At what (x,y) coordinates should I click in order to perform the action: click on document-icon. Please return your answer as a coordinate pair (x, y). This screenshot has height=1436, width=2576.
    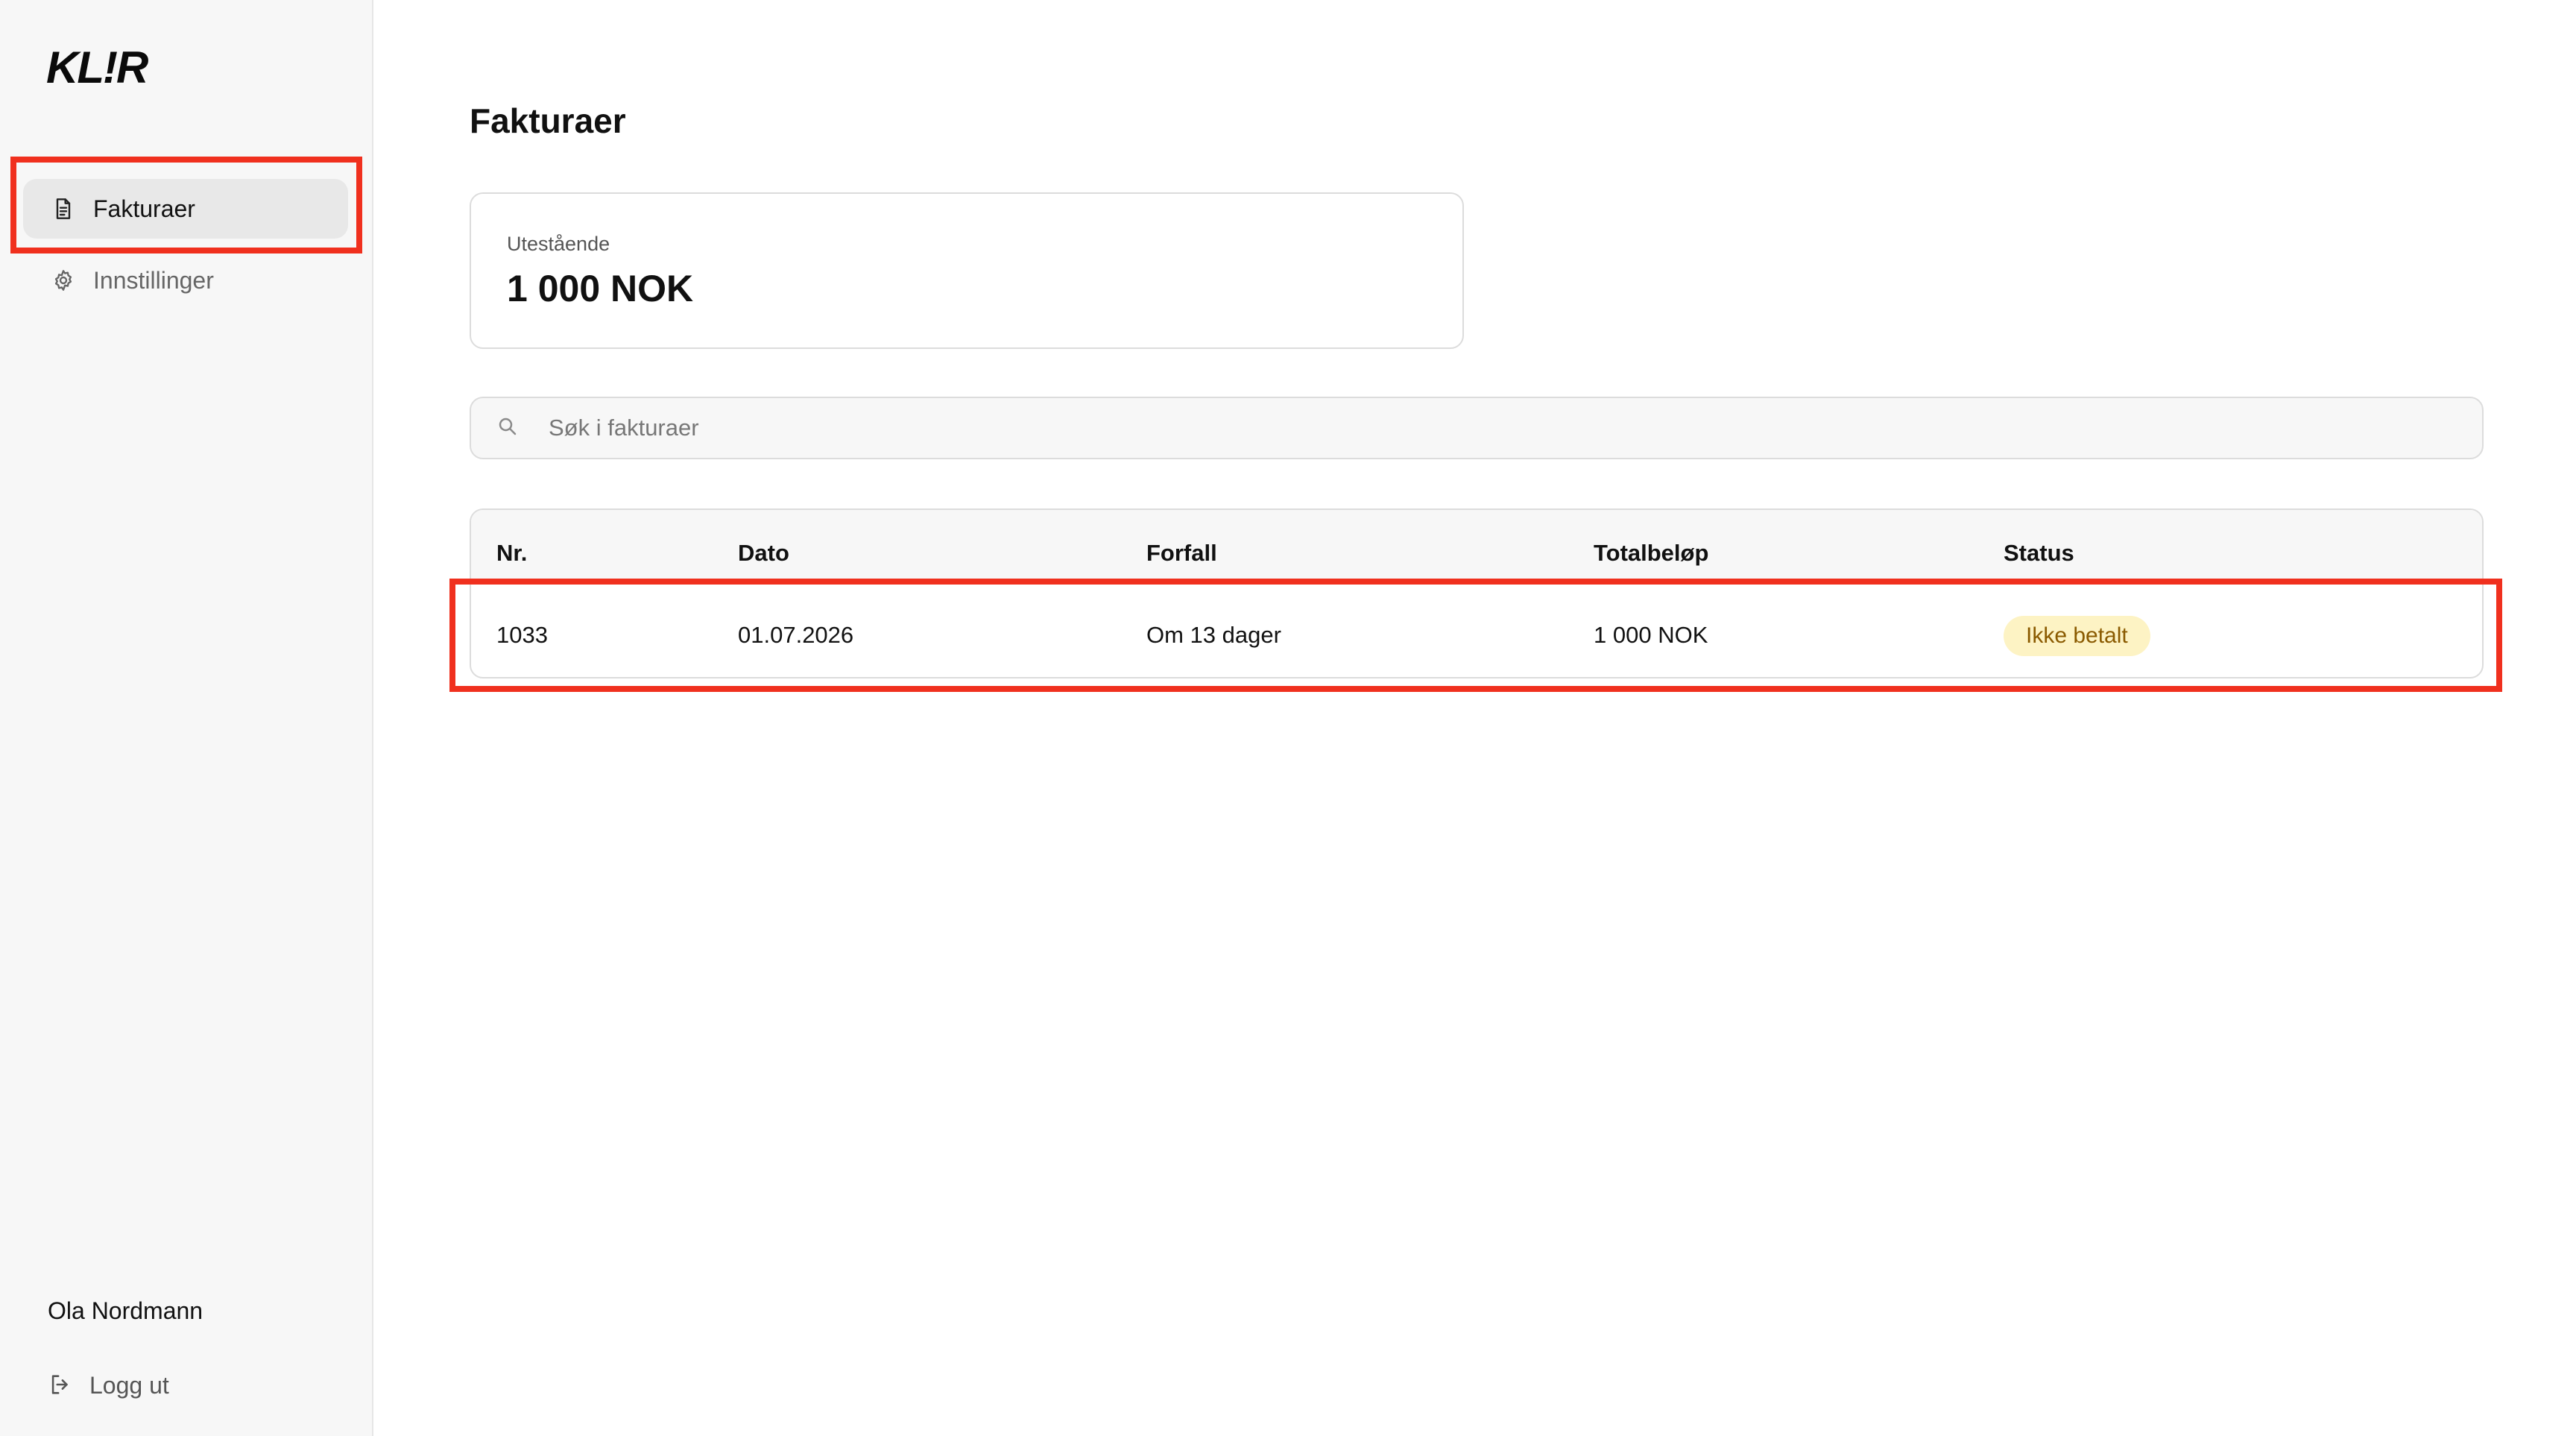
    Looking at the image, I should click on (64, 208).